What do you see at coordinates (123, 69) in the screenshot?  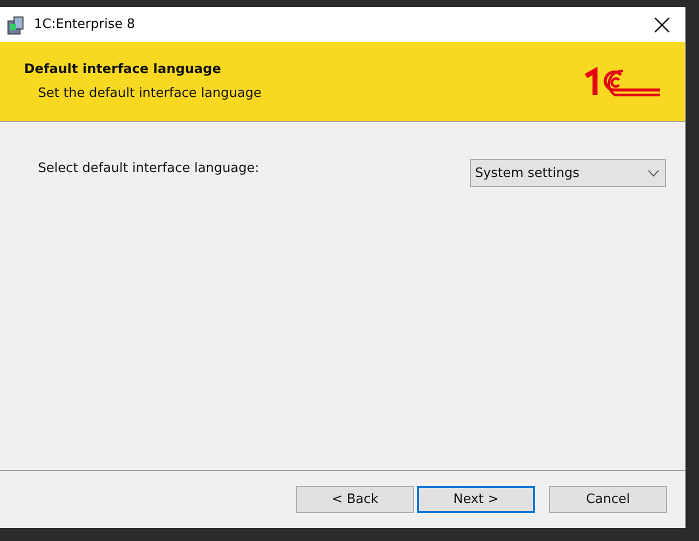 I see `page-title: Default interface language` at bounding box center [123, 69].